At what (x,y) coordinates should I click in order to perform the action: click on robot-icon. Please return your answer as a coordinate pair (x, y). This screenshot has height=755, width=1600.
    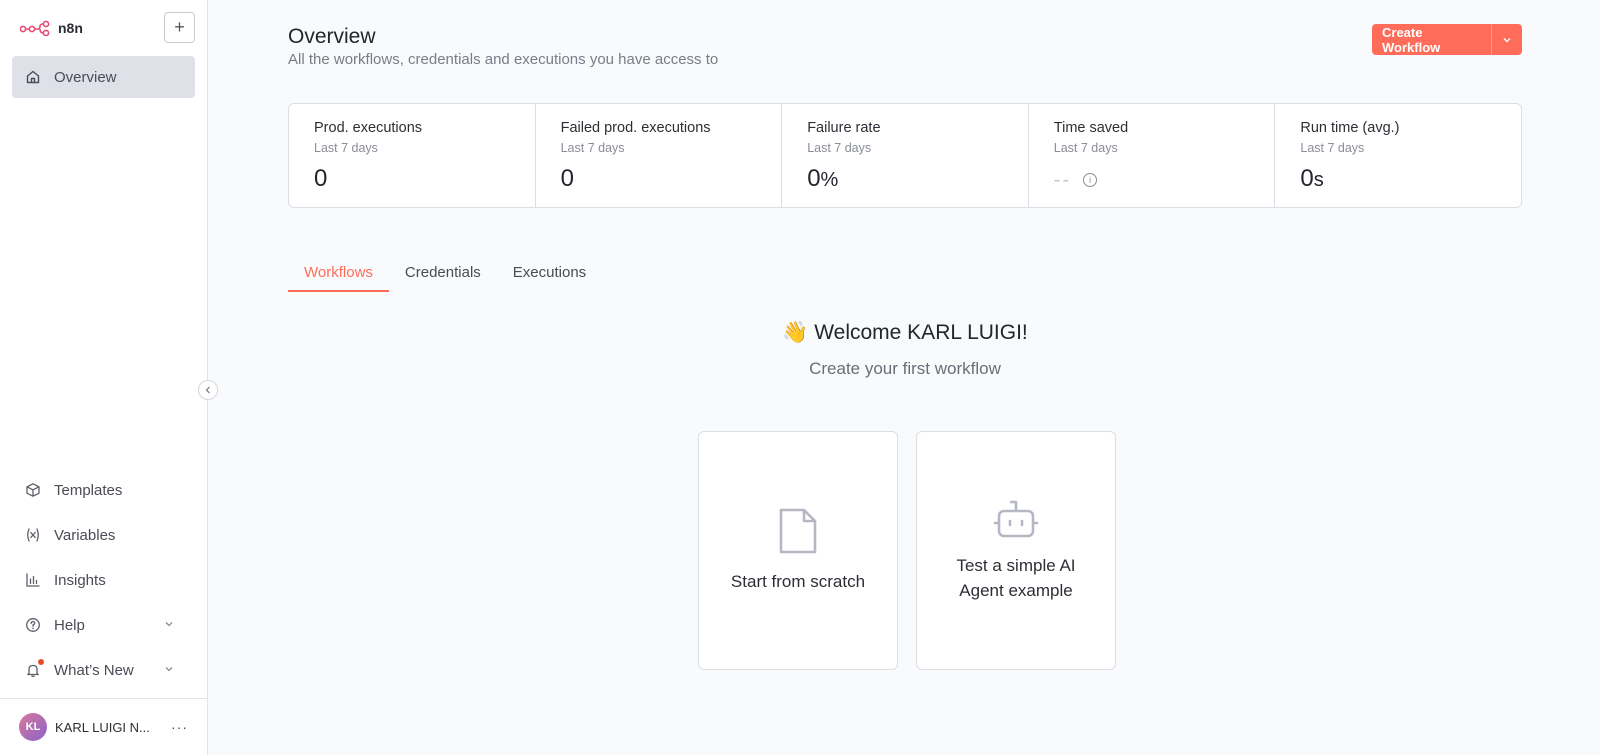
    Looking at the image, I should click on (1016, 518).